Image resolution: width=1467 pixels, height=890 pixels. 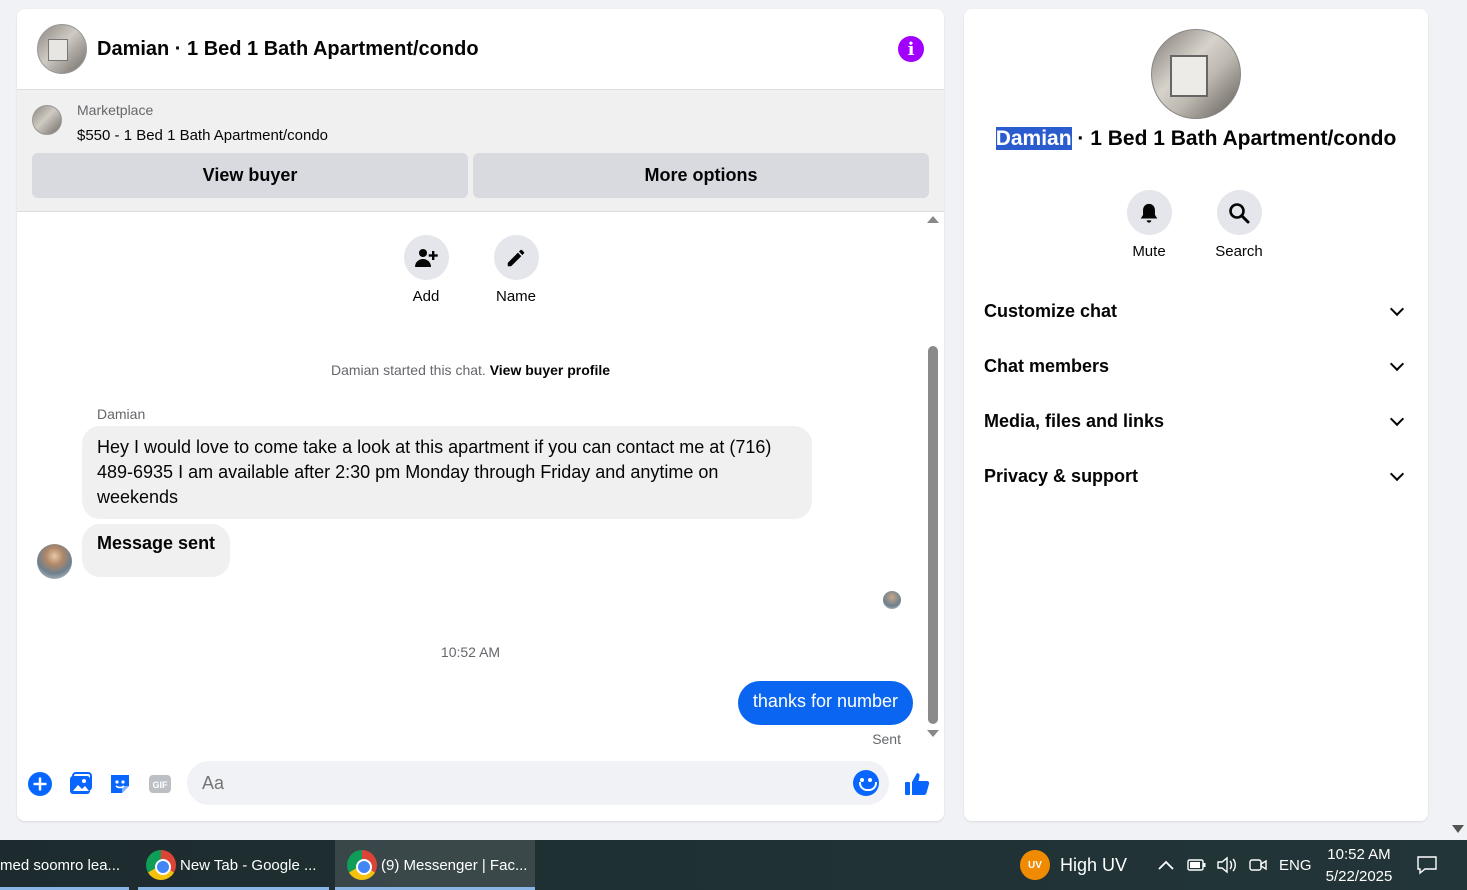 What do you see at coordinates (825, 703) in the screenshot?
I see `outgoing-message: thanks for number` at bounding box center [825, 703].